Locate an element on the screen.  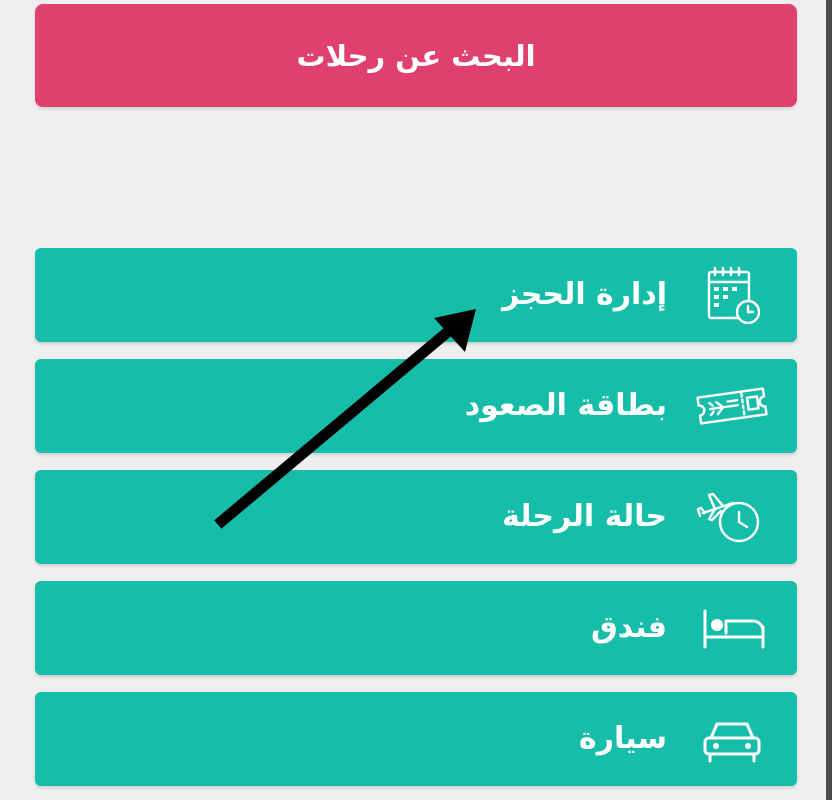
menu-item-boarding-pass: بطاقة الصعود is located at coordinates (416, 406).